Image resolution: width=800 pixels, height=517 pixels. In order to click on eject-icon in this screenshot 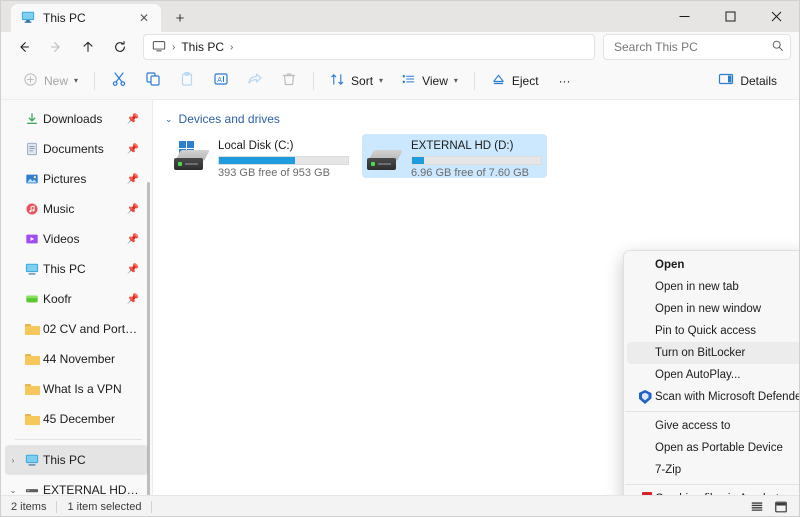, I will do `click(498, 81)`.